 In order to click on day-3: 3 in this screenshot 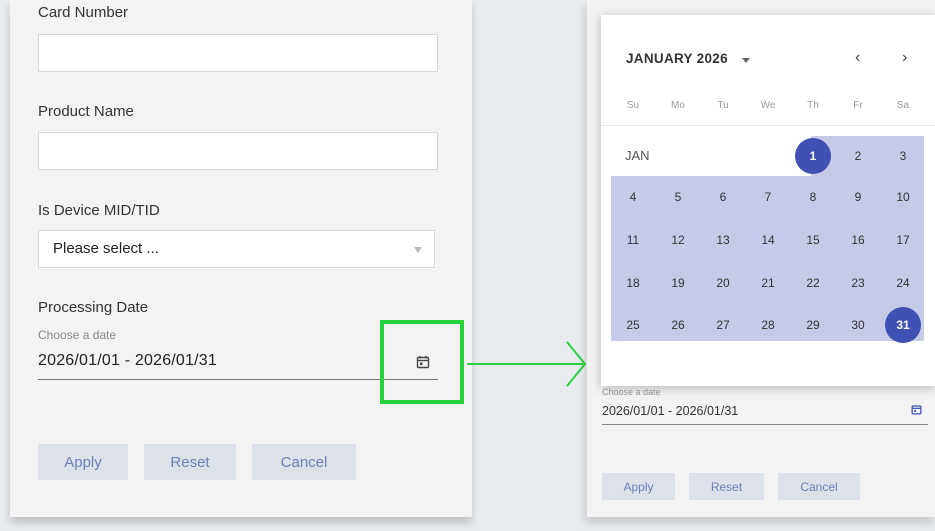, I will do `click(903, 156)`.